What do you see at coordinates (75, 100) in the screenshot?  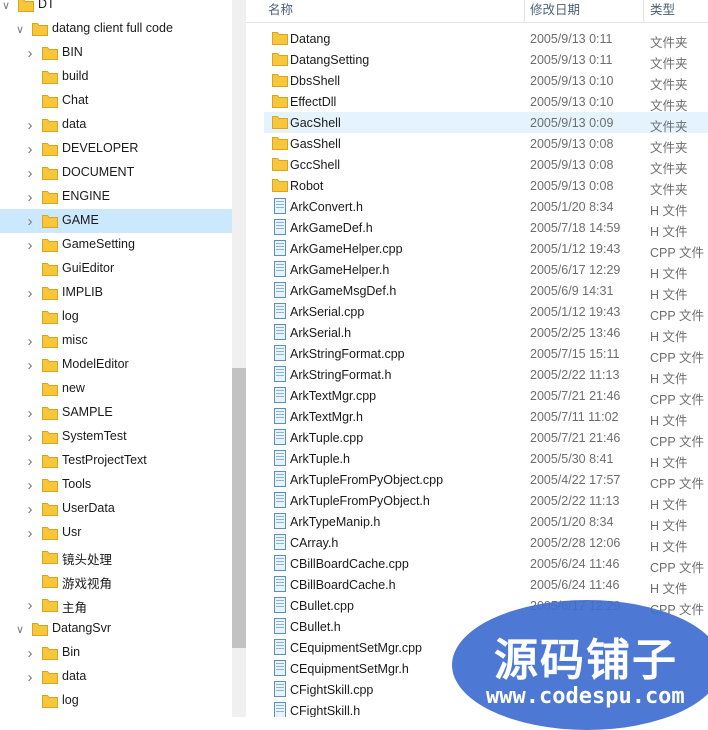 I see `nav-tree-item-label: Chat` at bounding box center [75, 100].